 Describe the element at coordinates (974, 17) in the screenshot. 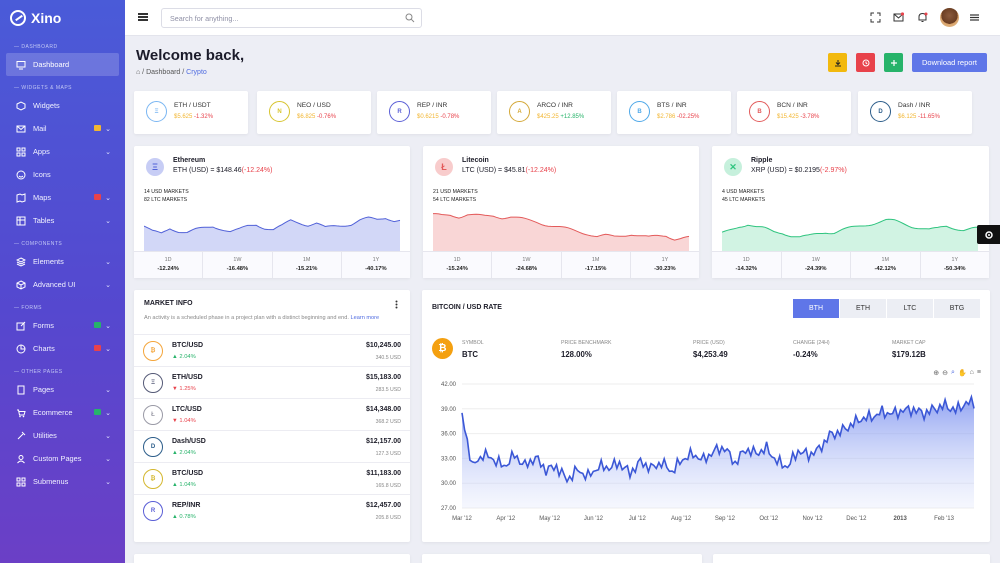

I see `hamburger-icon` at that location.